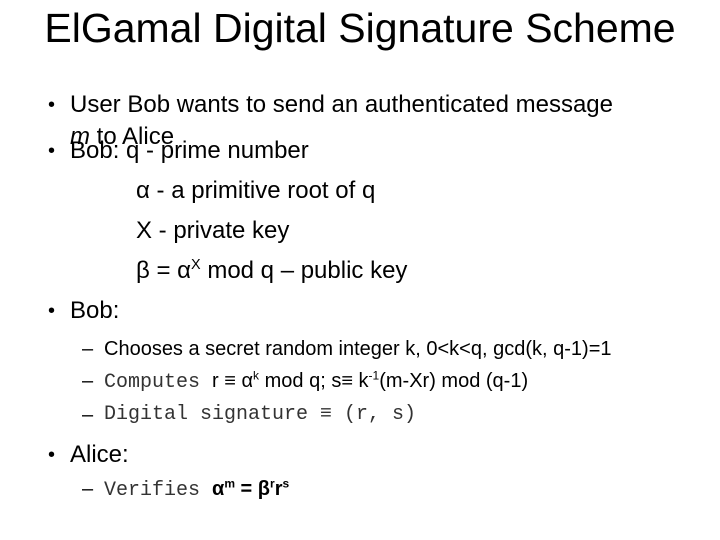 This screenshot has height=540, width=720. I want to click on text: r ≡ α, so click(233, 381).